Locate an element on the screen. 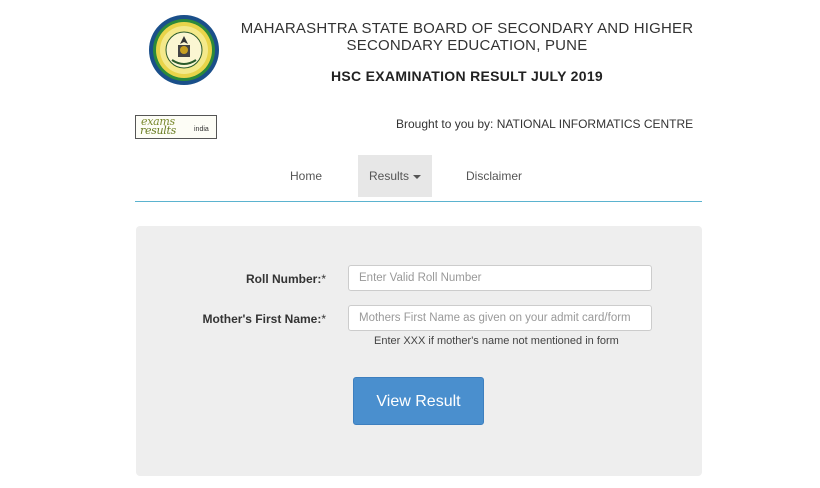 The height and width of the screenshot is (488, 820). caret-down-icon is located at coordinates (417, 176).